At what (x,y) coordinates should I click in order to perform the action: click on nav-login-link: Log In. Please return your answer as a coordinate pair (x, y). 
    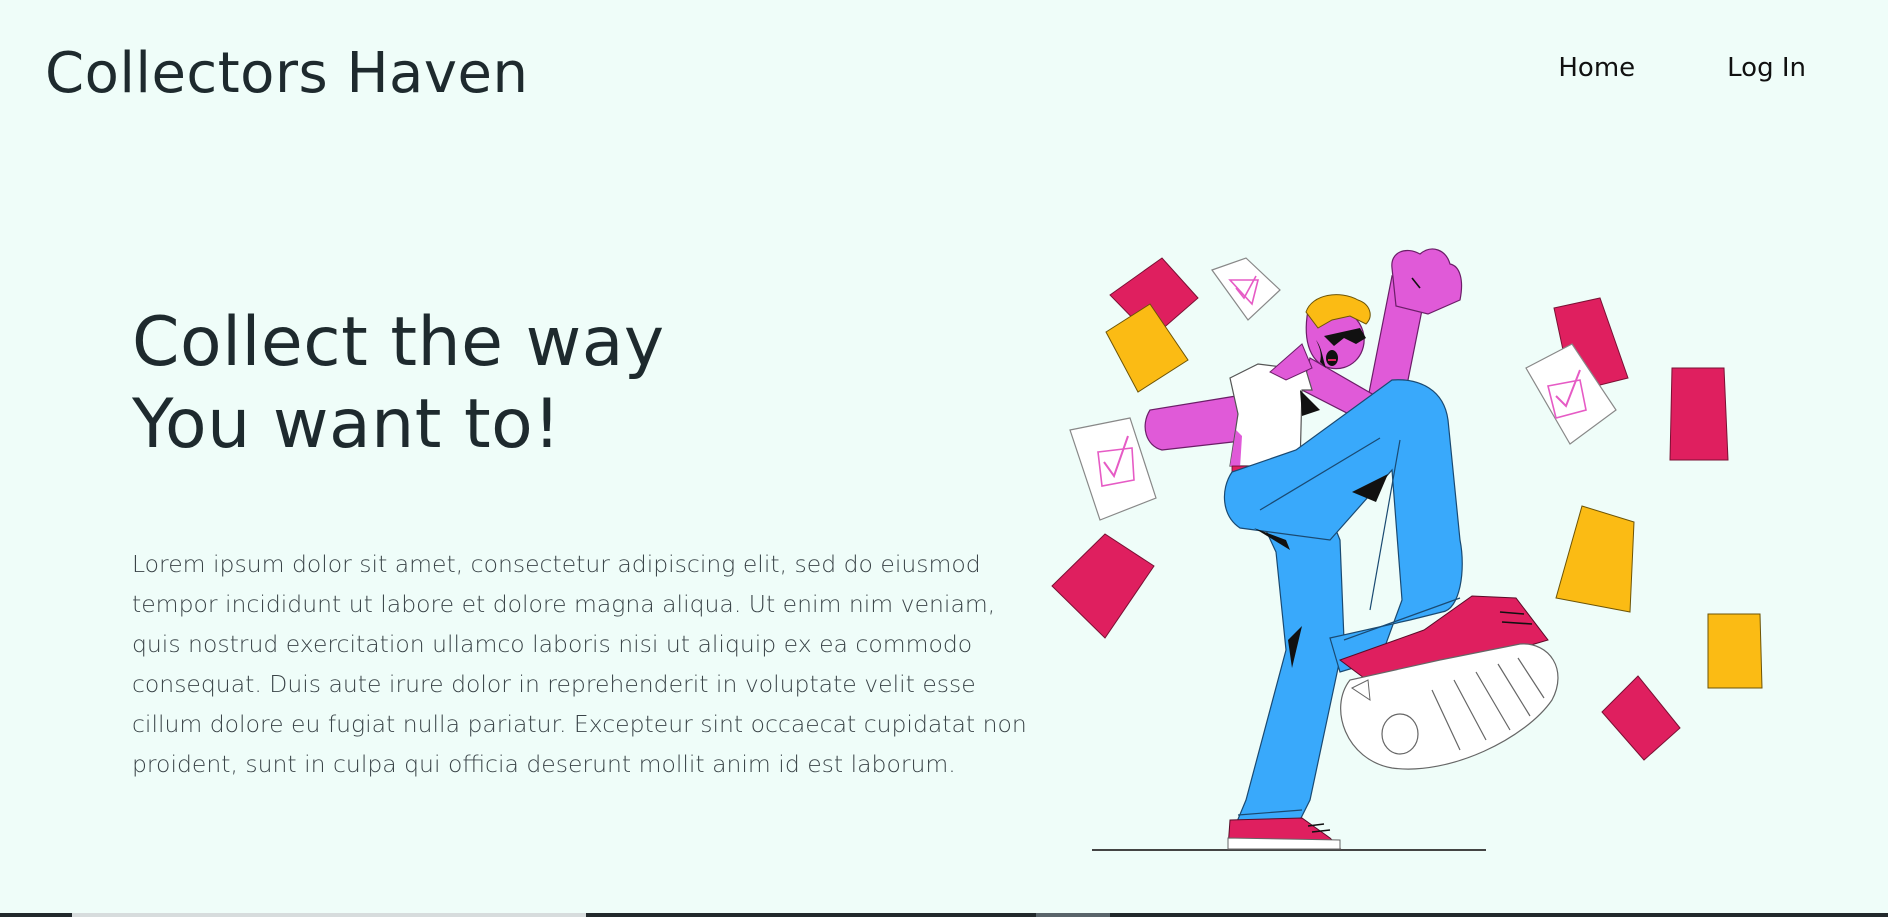
    Looking at the image, I should click on (1766, 68).